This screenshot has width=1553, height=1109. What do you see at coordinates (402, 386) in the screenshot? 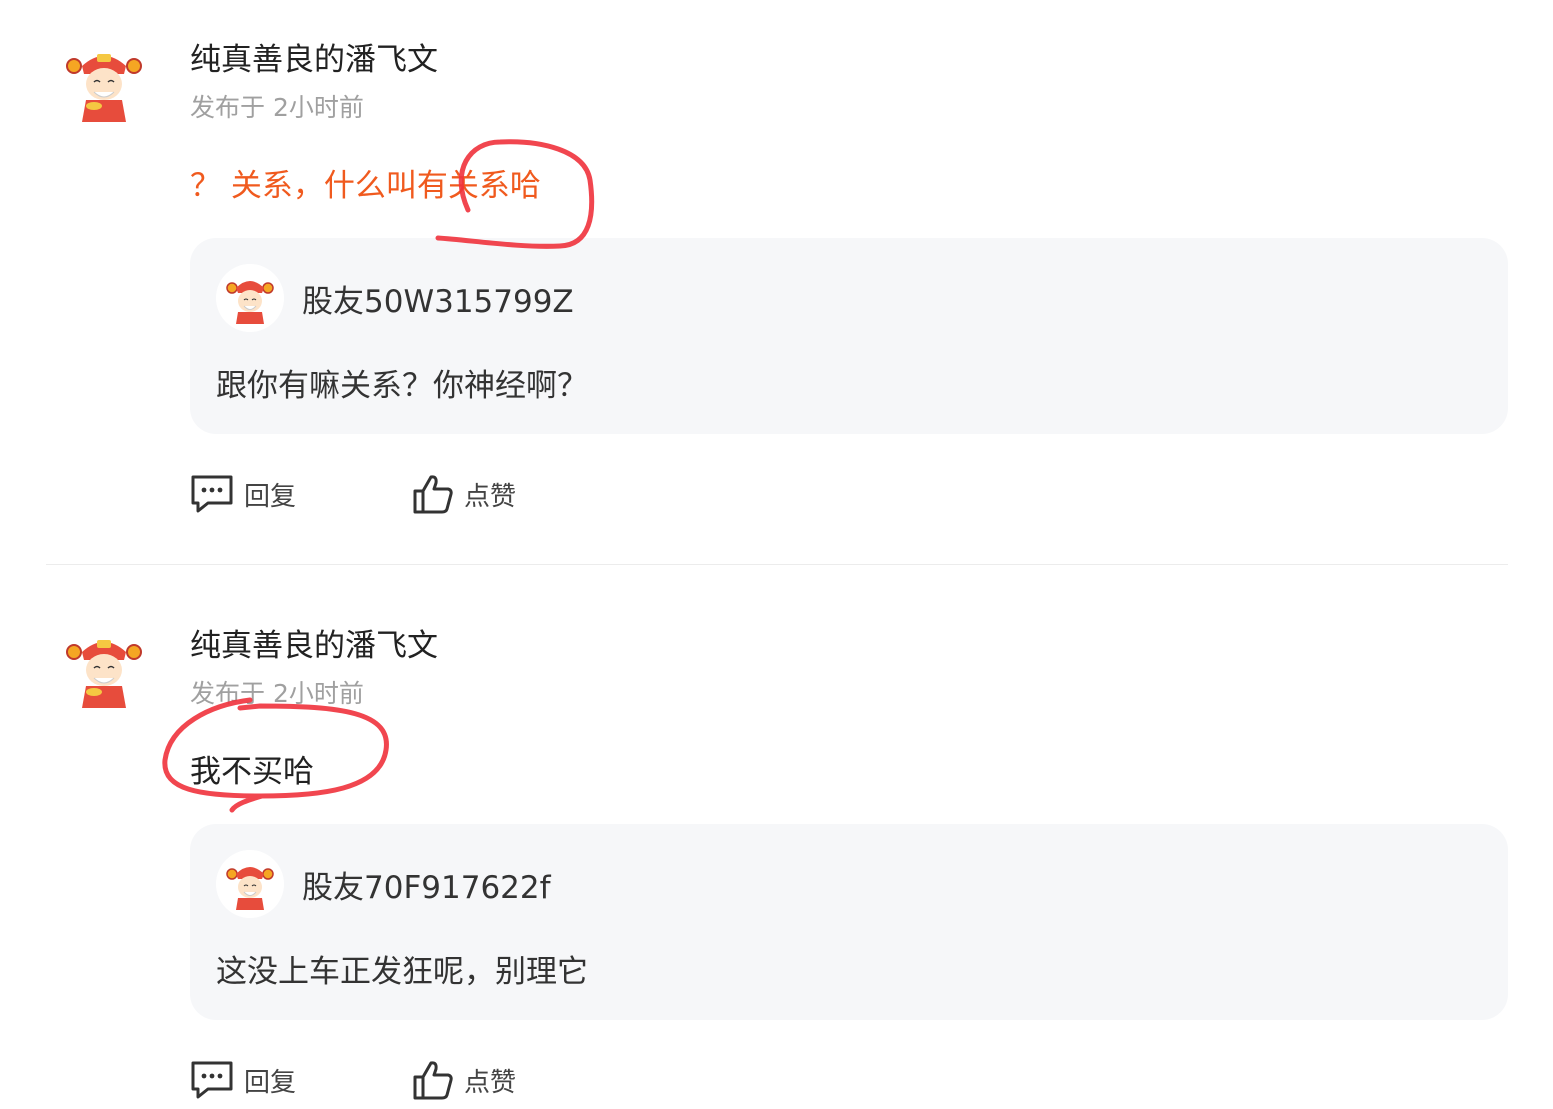
I see `quoted-text: 跟你有嘛关系？你神经啊？` at bounding box center [402, 386].